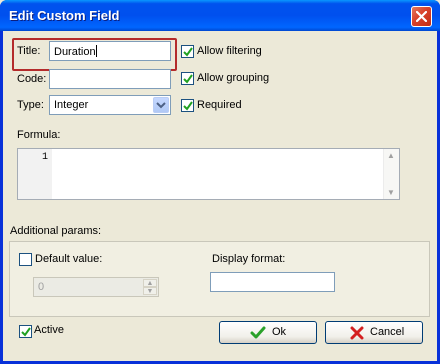 The image size is (440, 364). What do you see at coordinates (268, 332) in the screenshot?
I see `ok-button: Ok` at bounding box center [268, 332].